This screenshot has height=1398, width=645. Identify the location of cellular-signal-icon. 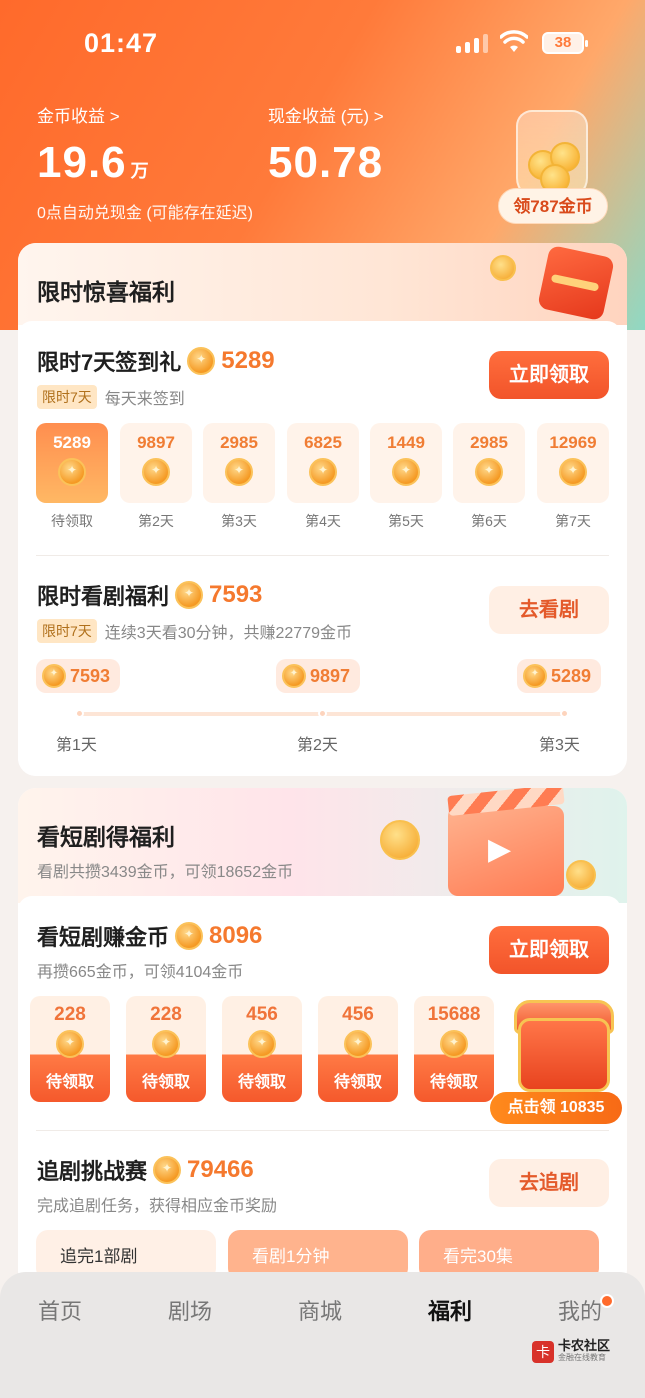
(472, 43).